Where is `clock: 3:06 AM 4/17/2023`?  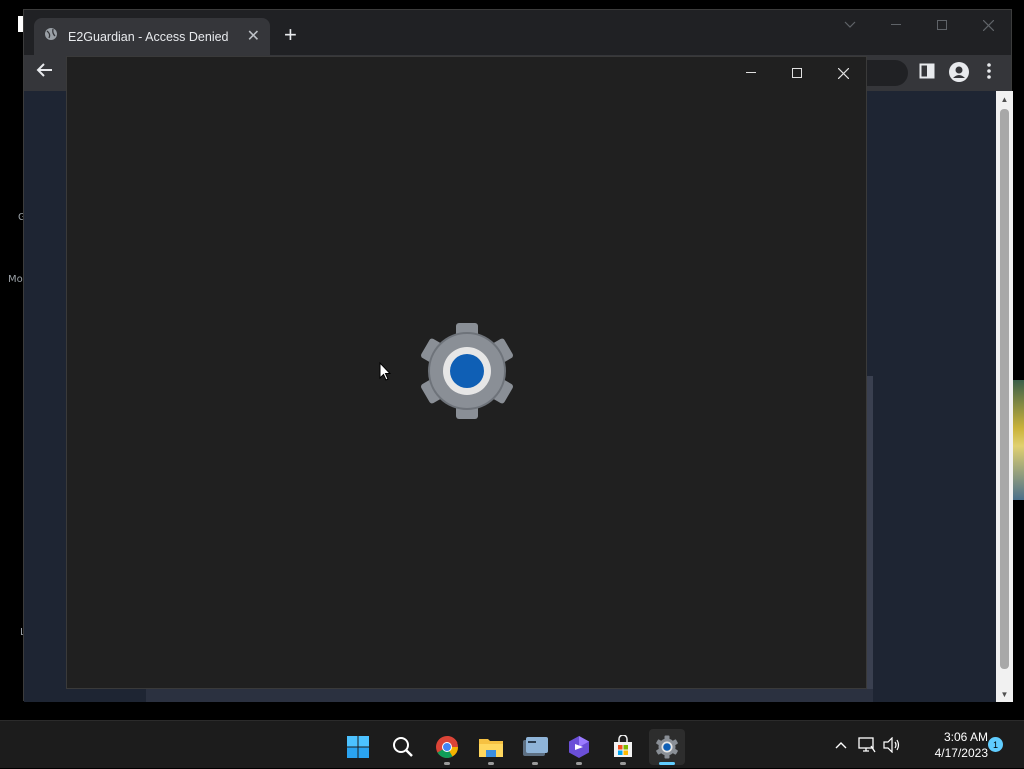
clock: 3:06 AM 4/17/2023 is located at coordinates (950, 745).